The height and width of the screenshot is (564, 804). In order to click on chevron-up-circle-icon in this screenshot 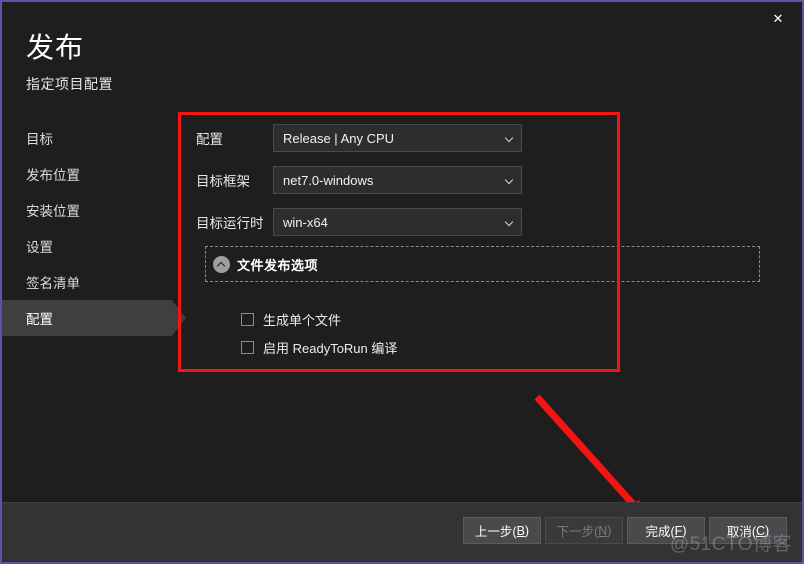, I will do `click(221, 264)`.